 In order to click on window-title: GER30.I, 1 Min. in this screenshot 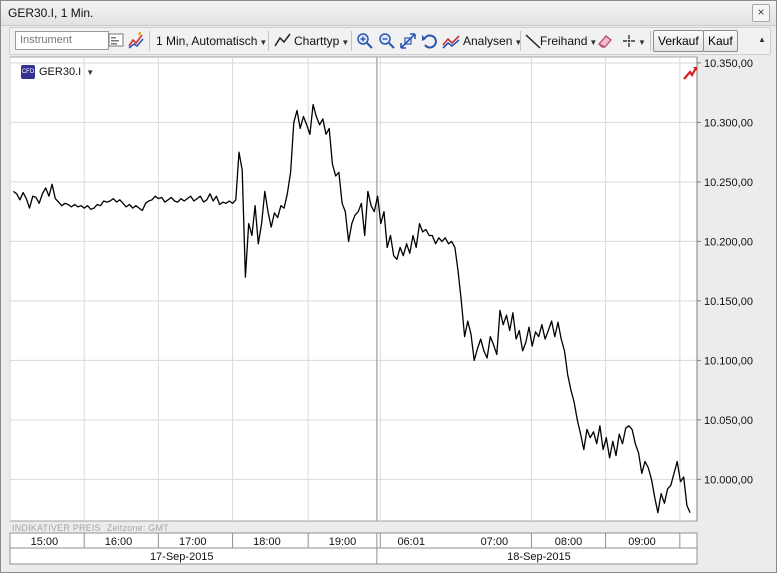, I will do `click(51, 13)`.